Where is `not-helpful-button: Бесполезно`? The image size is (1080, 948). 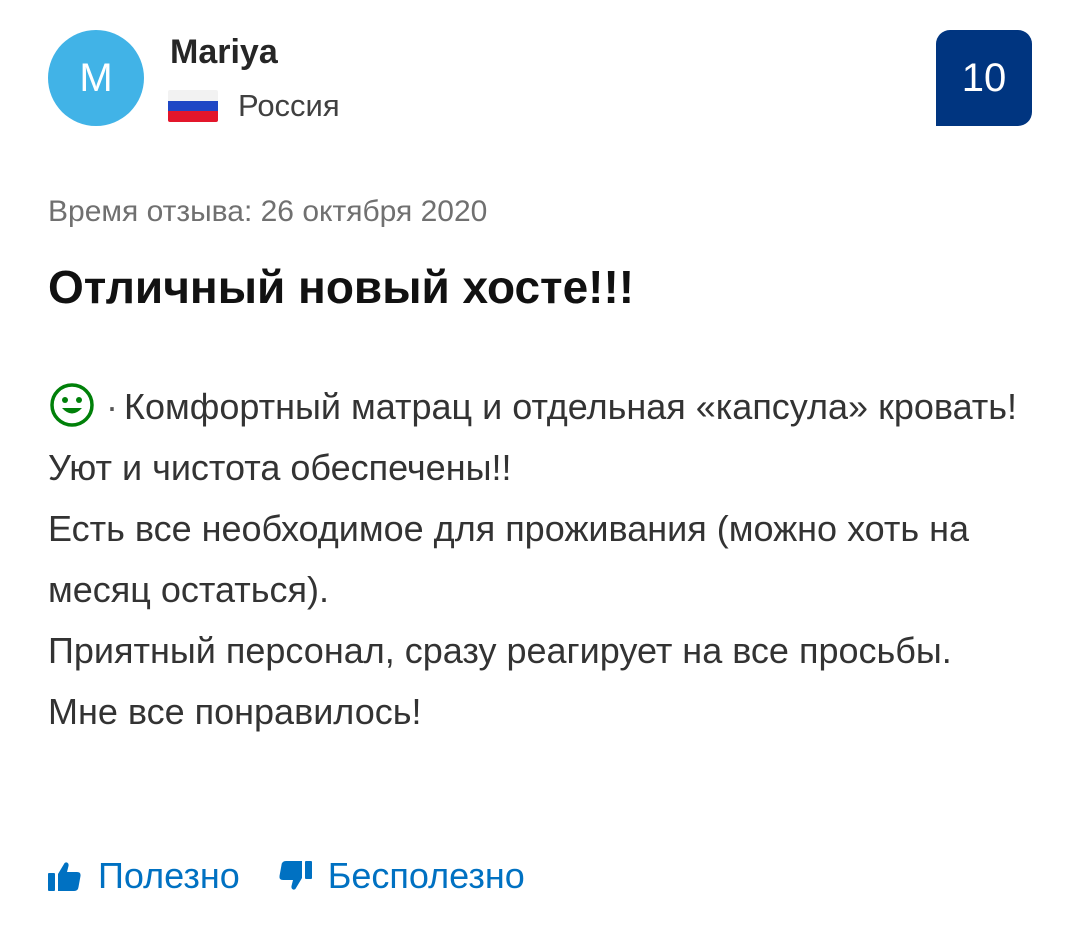
not-helpful-button: Бесполезно is located at coordinates (401, 876).